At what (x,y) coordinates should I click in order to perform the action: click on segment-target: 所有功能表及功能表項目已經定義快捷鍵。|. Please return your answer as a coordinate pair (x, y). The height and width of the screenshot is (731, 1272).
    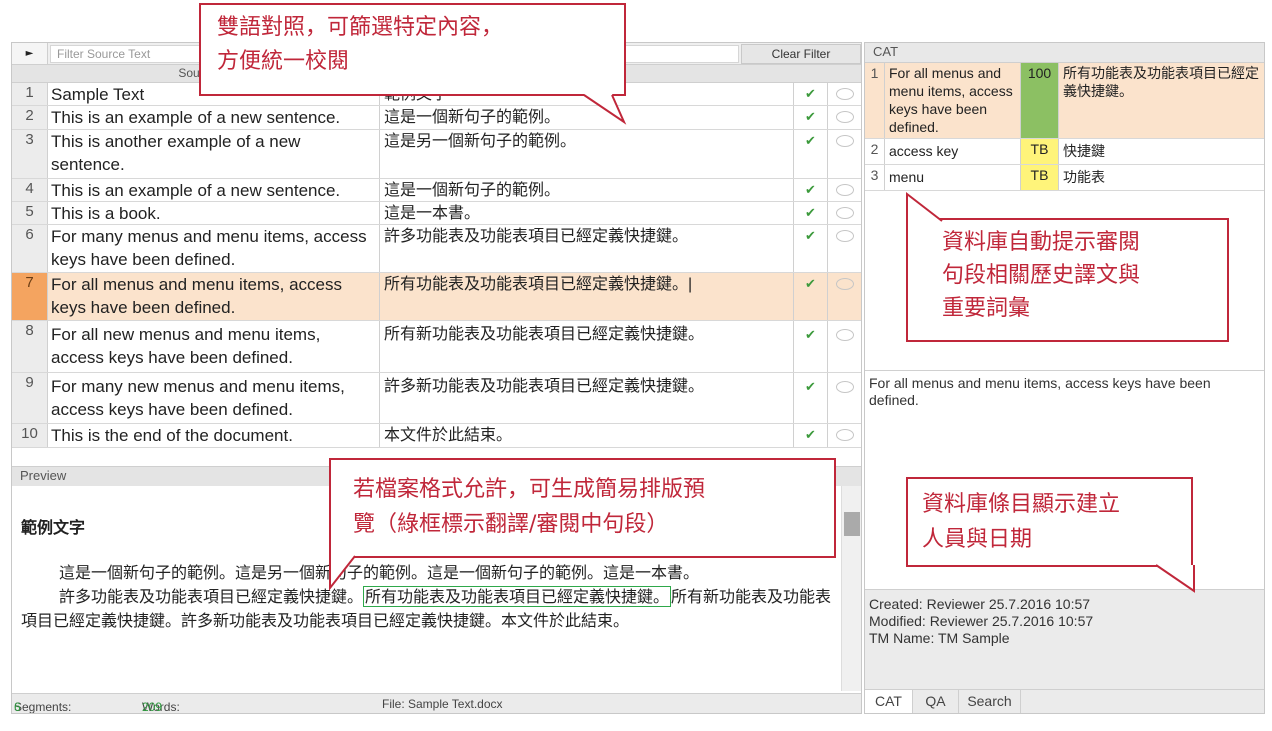
    Looking at the image, I should click on (587, 296).